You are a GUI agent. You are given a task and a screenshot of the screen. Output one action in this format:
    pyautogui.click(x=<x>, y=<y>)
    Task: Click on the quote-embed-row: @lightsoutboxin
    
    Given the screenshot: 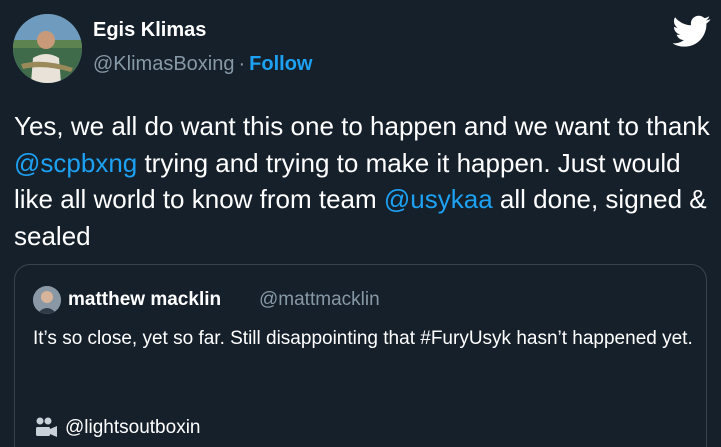 What is the action you would take?
    pyautogui.click(x=116, y=428)
    